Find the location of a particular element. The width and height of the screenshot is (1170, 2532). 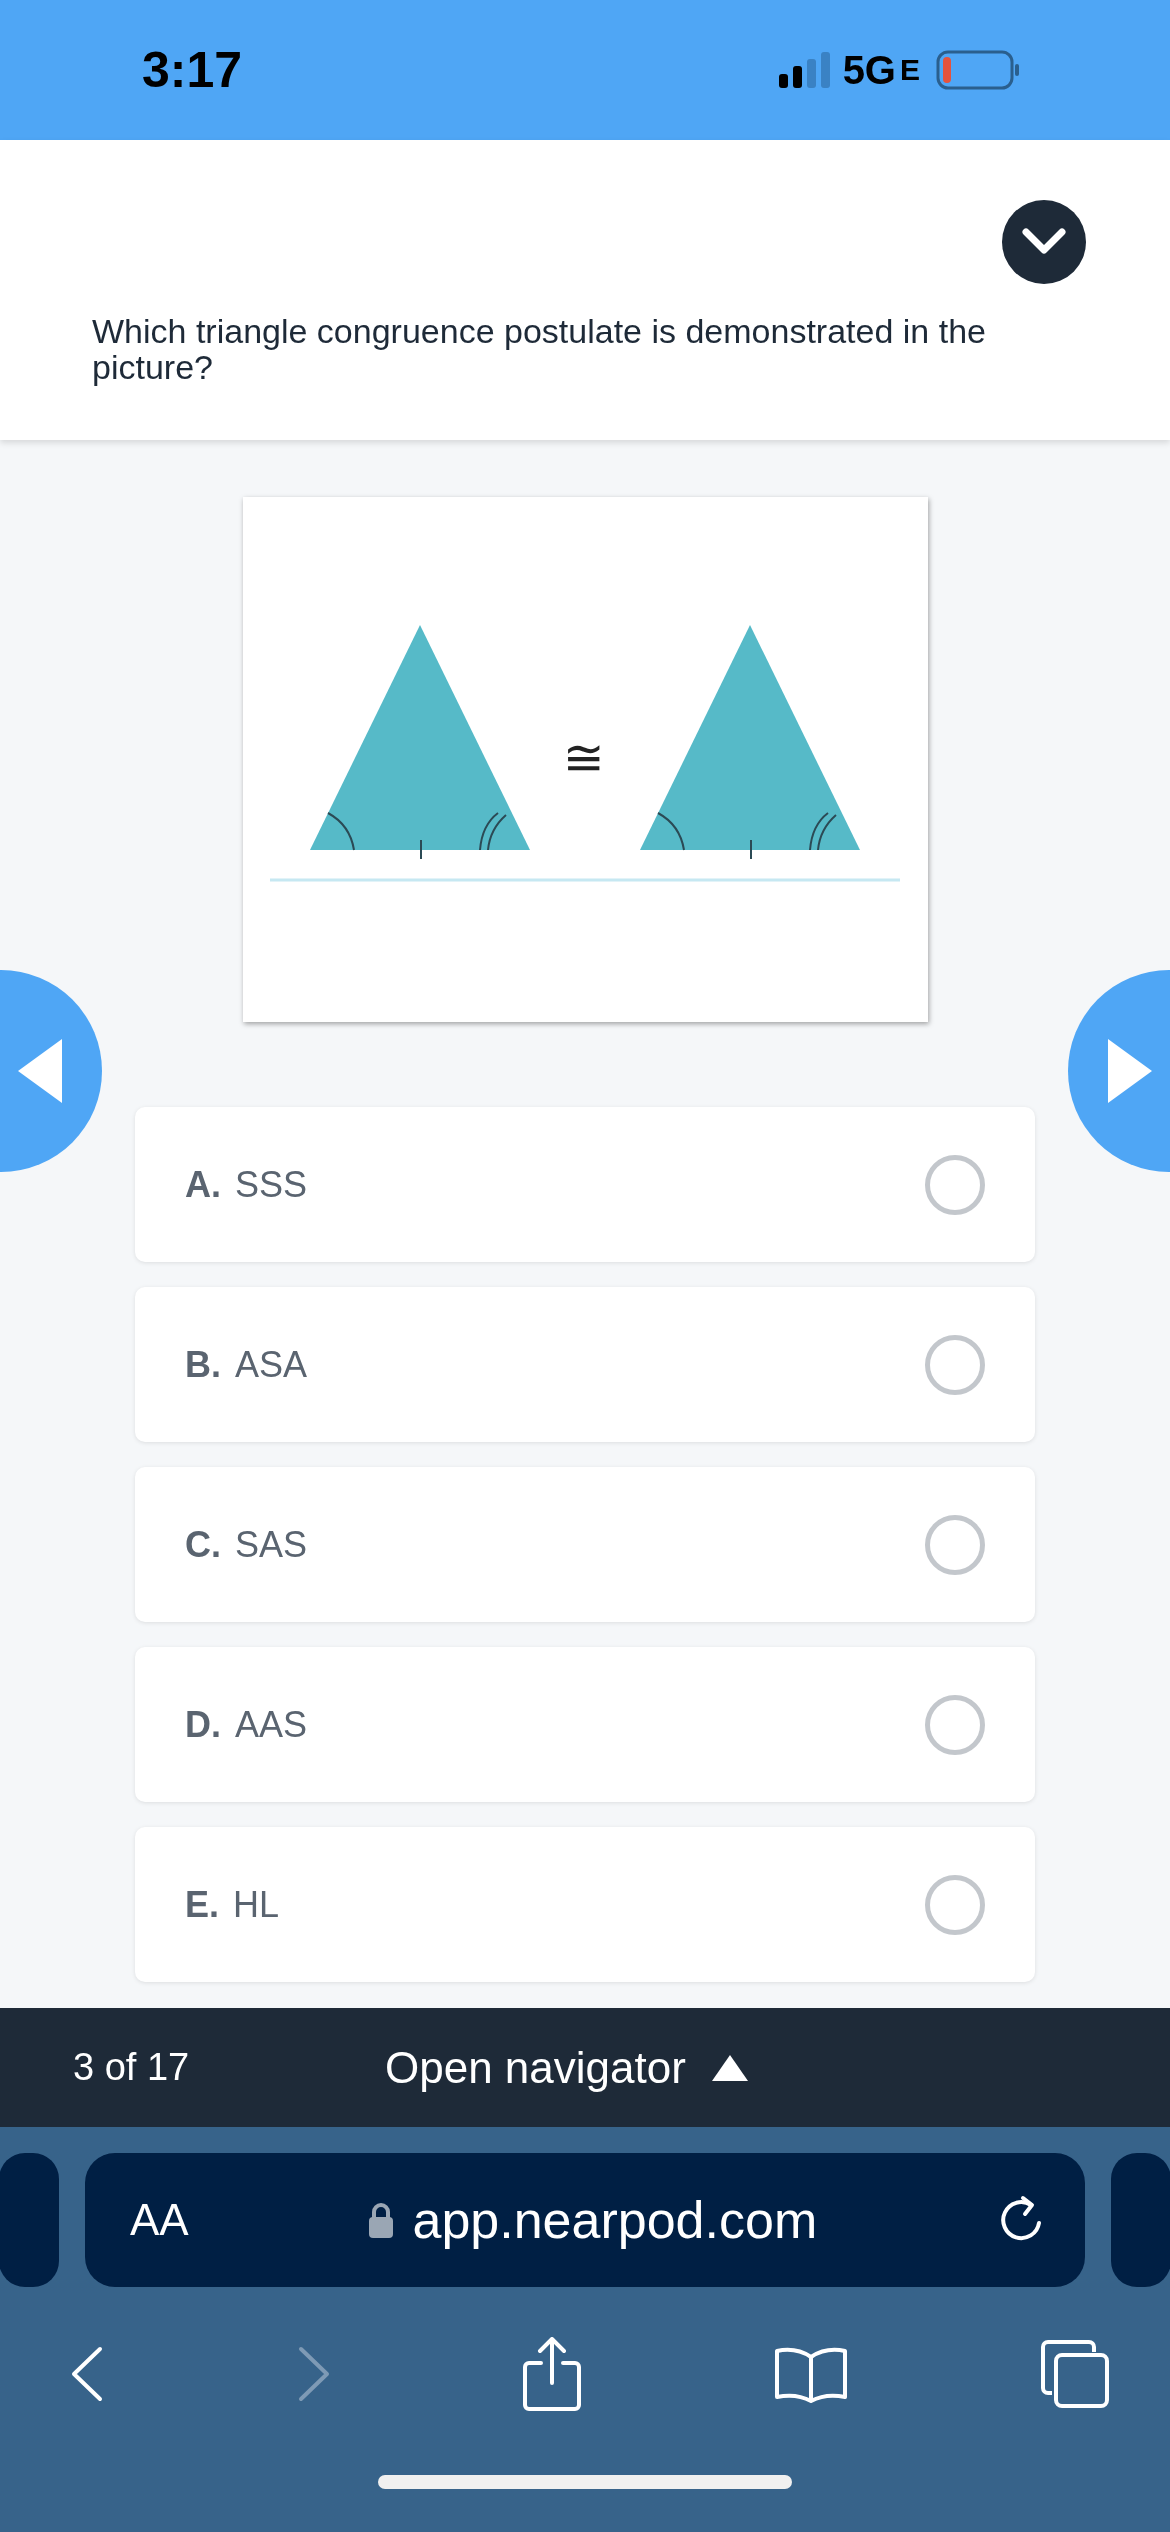

left-triangle-icon is located at coordinates (40, 1071).